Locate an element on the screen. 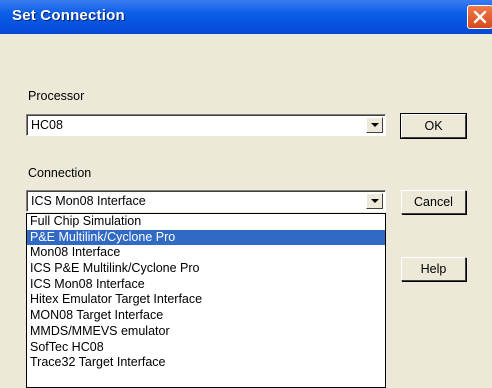  title-bar: Set Connection is located at coordinates (246, 17).